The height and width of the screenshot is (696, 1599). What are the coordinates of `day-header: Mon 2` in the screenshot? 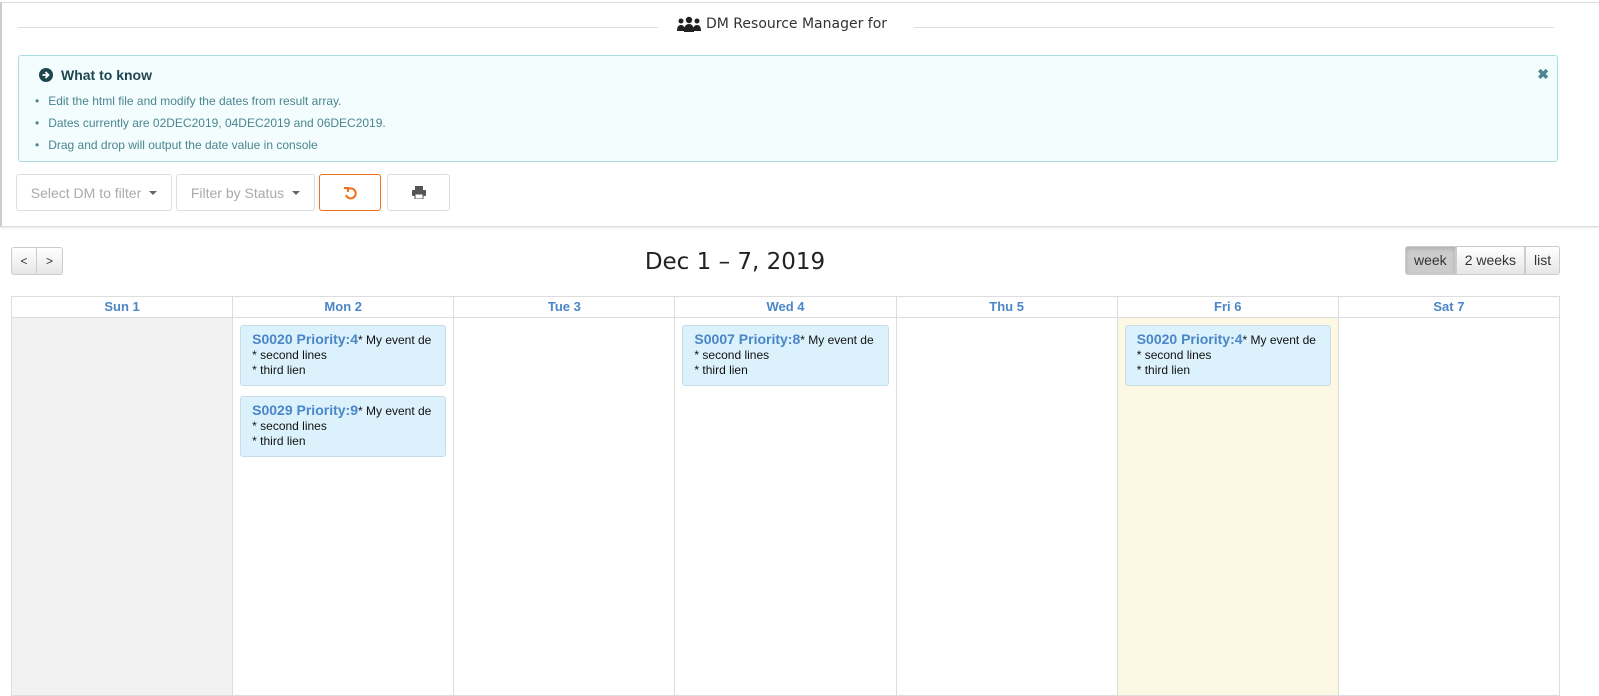 It's located at (343, 307).